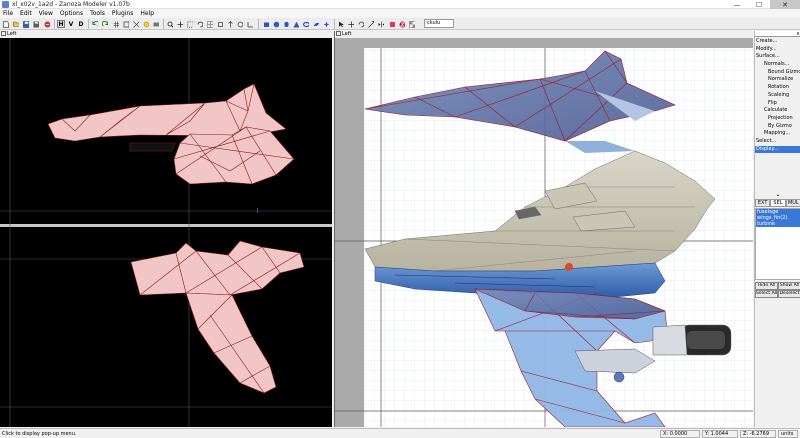 The height and width of the screenshot is (438, 800). What do you see at coordinates (190, 24) in the screenshot?
I see `zoom-extents-icon` at bounding box center [190, 24].